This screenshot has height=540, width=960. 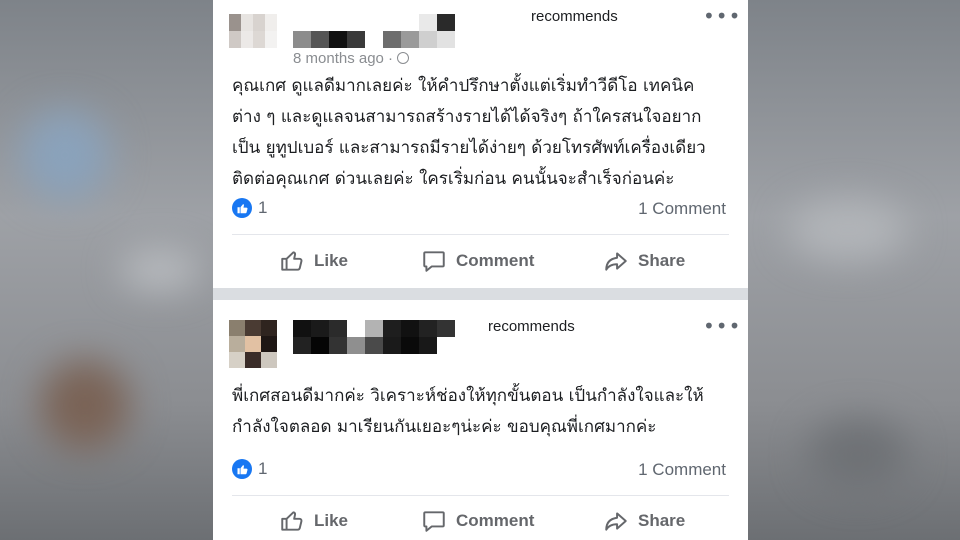 I want to click on globe-icon, so click(x=403, y=58).